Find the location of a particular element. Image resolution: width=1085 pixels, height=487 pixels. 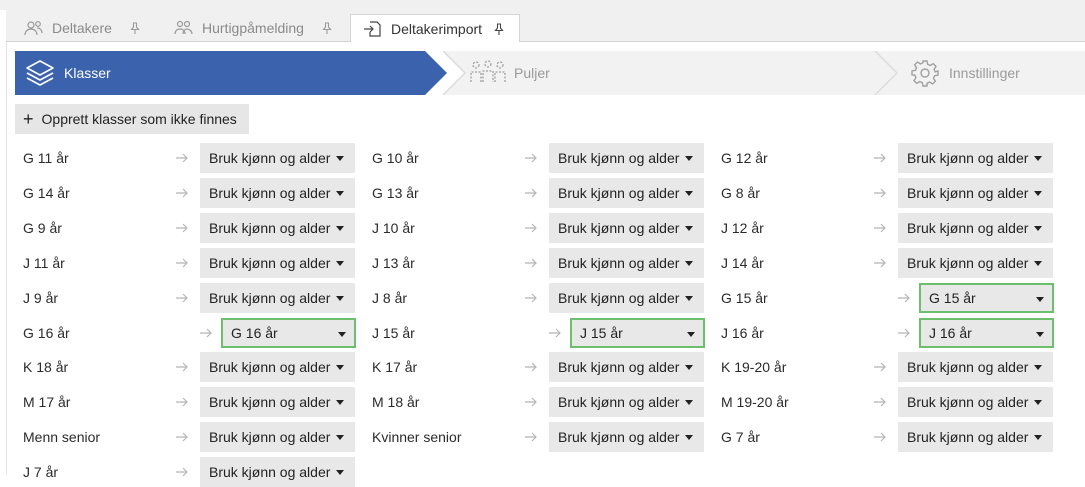

class-mapping-row: M 19-20 år Bruk kjønn og alder is located at coordinates (888, 402).